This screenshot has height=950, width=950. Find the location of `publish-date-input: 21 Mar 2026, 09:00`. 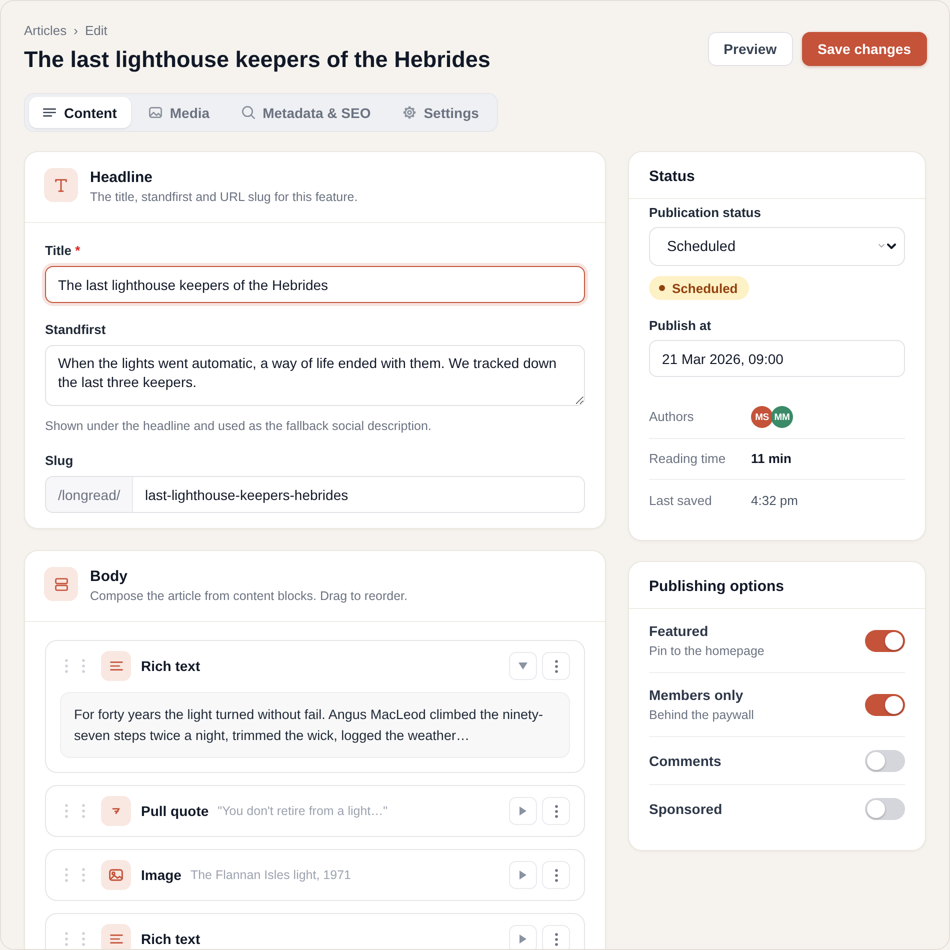

publish-date-input: 21 Mar 2026, 09:00 is located at coordinates (777, 358).